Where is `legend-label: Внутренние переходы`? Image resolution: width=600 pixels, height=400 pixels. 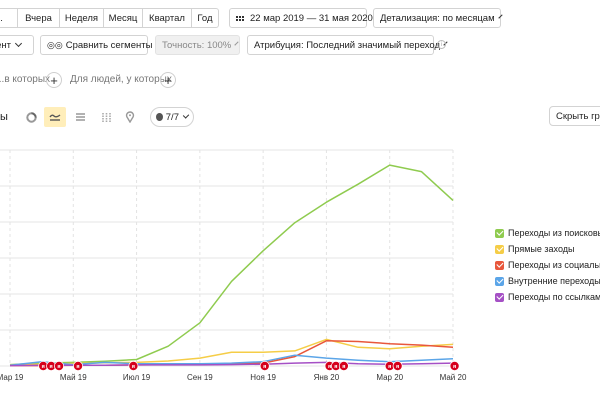 legend-label: Внутренние переходы is located at coordinates (554, 281).